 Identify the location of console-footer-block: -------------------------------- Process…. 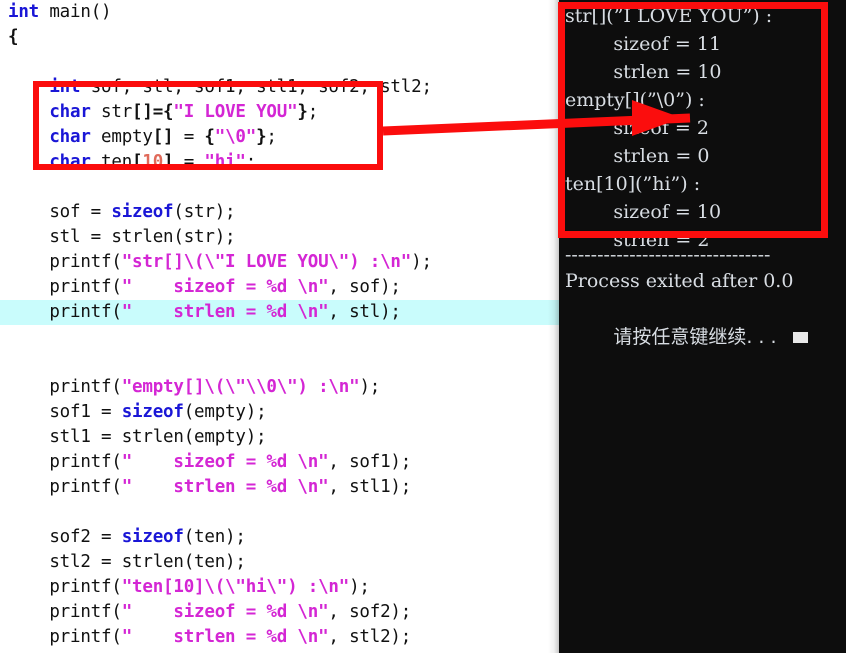
(702, 311).